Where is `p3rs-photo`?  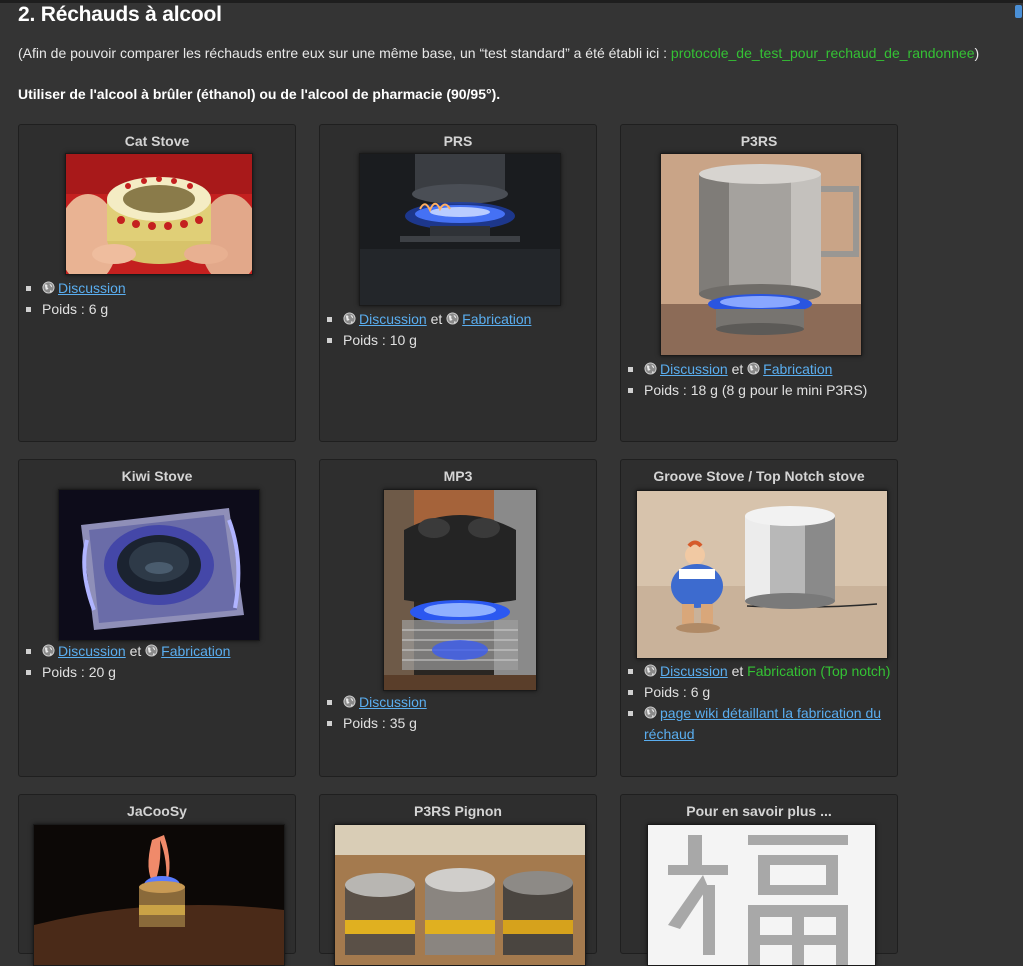
p3rs-photo is located at coordinates (761, 254).